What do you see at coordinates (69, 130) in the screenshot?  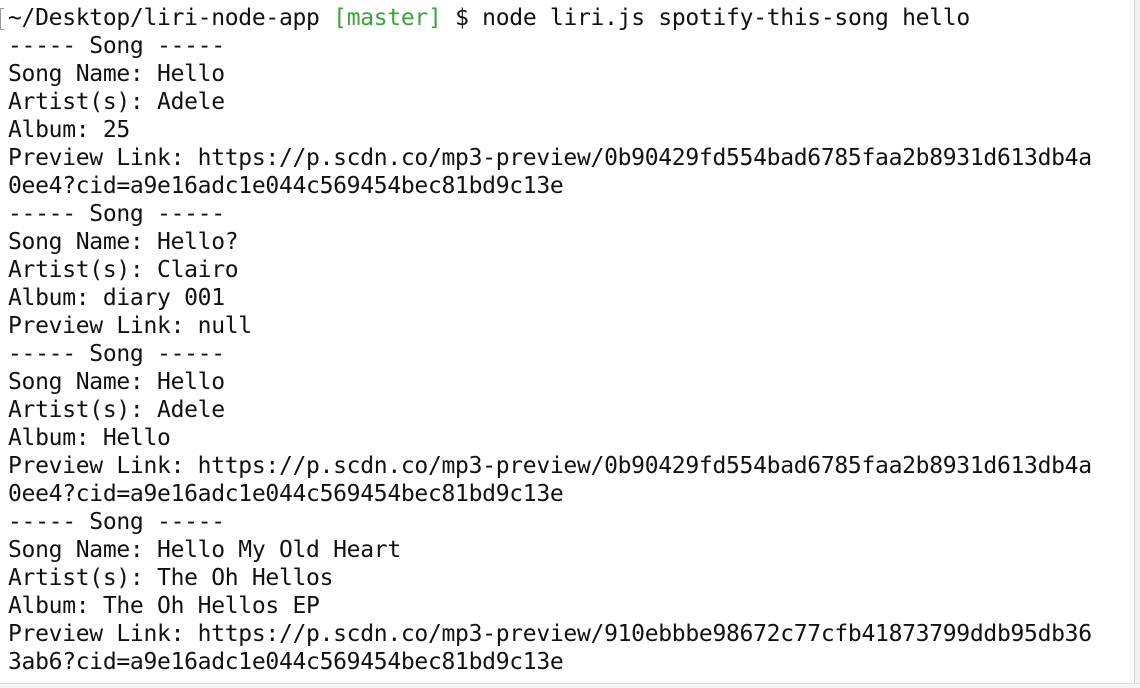 I see `output-line: Album: 25` at bounding box center [69, 130].